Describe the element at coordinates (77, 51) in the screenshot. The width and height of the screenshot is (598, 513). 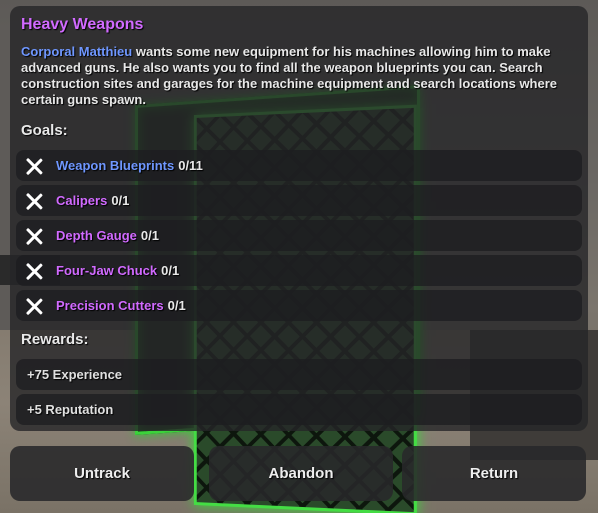
I see `npc-name: Corporal Matthieu` at that location.